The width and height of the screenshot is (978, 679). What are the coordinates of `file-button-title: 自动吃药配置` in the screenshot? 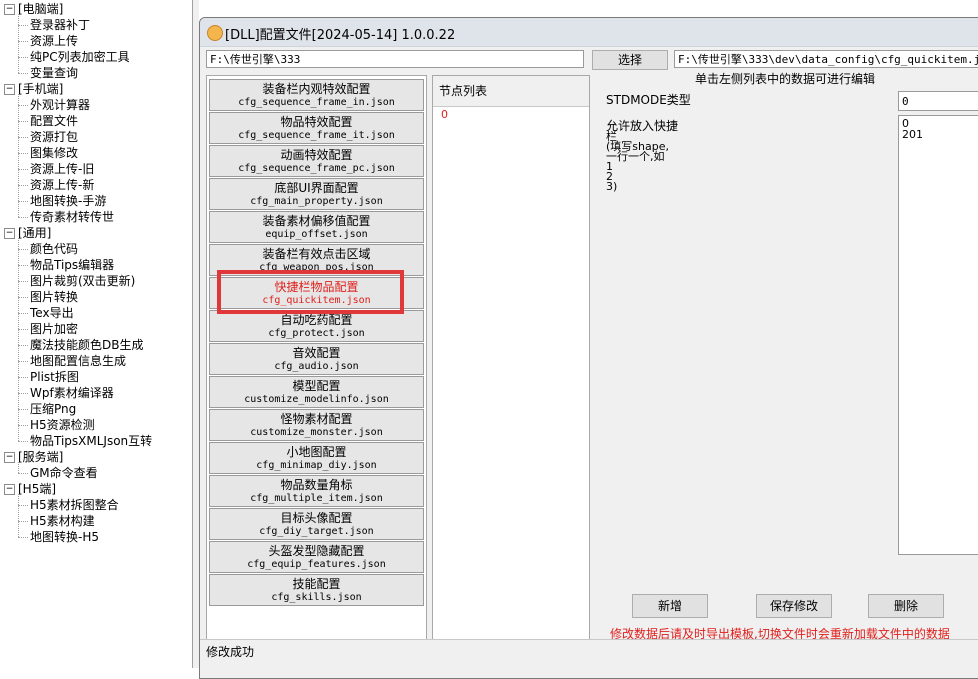 It's located at (316, 320).